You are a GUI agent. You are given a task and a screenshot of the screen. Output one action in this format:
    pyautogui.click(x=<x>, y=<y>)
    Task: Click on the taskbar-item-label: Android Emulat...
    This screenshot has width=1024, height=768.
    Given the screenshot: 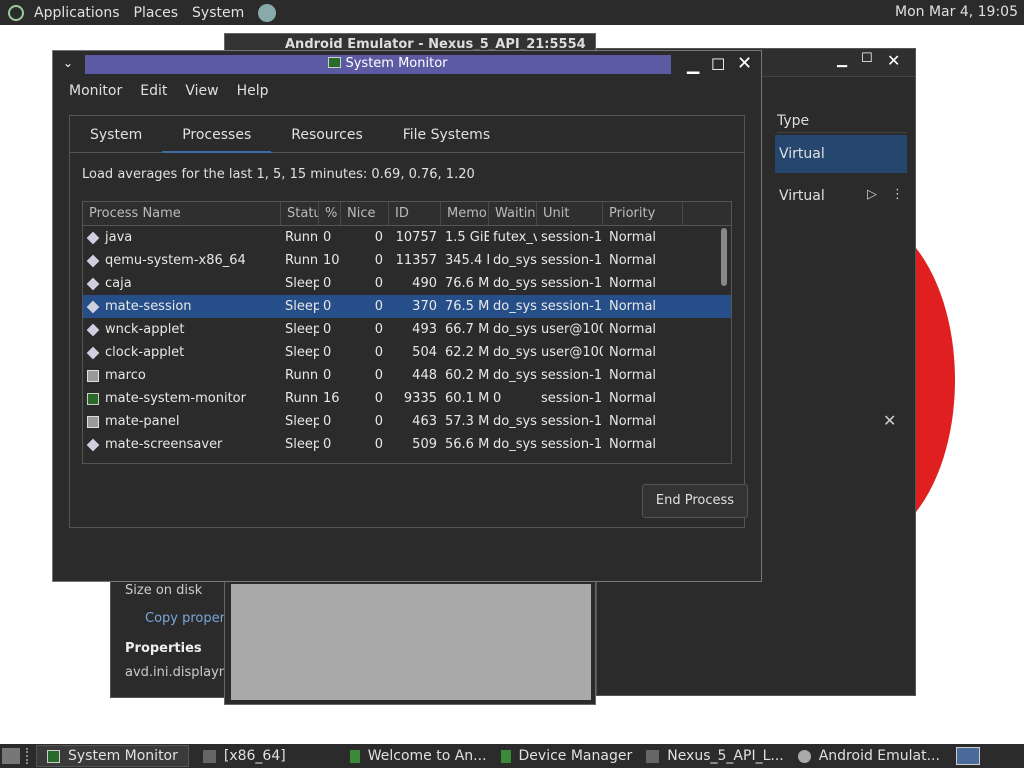 What is the action you would take?
    pyautogui.click(x=879, y=756)
    